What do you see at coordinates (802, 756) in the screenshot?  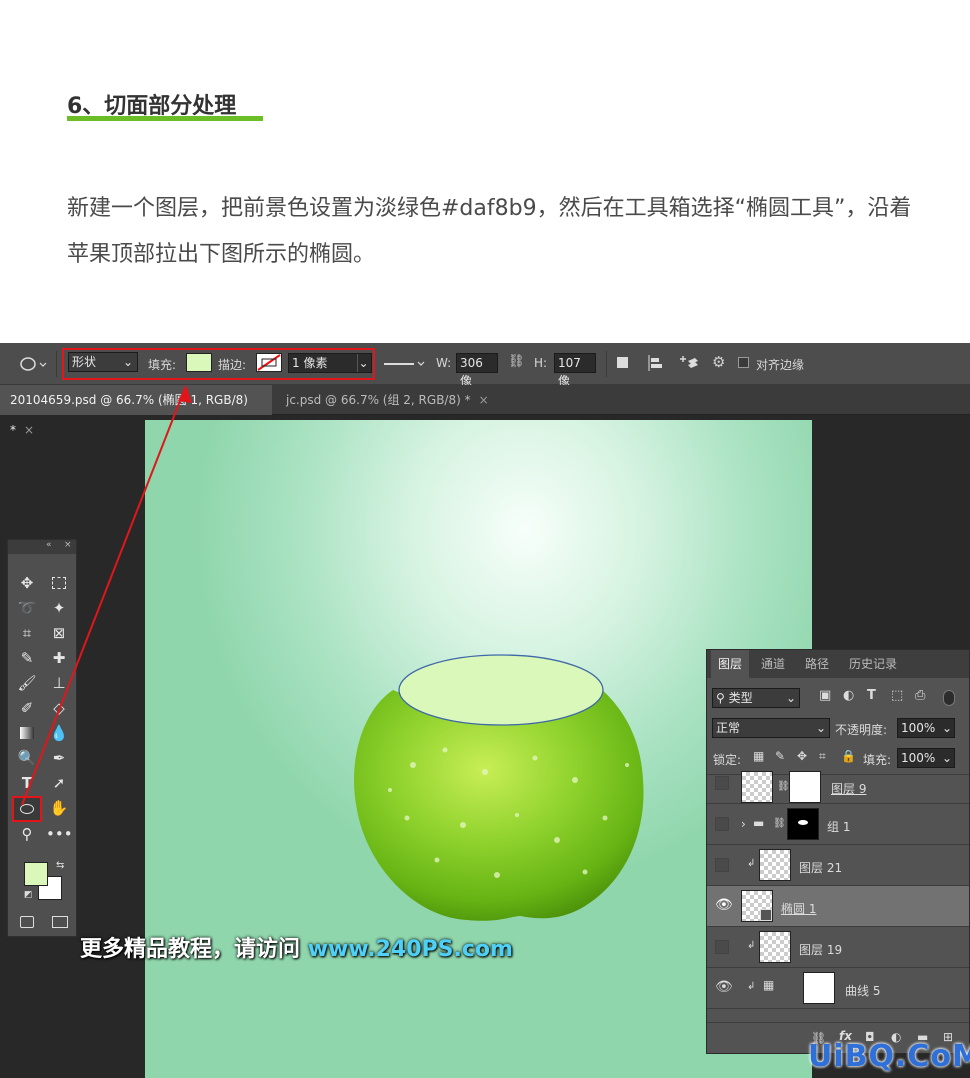 I see `lock-position-icon: ✥` at bounding box center [802, 756].